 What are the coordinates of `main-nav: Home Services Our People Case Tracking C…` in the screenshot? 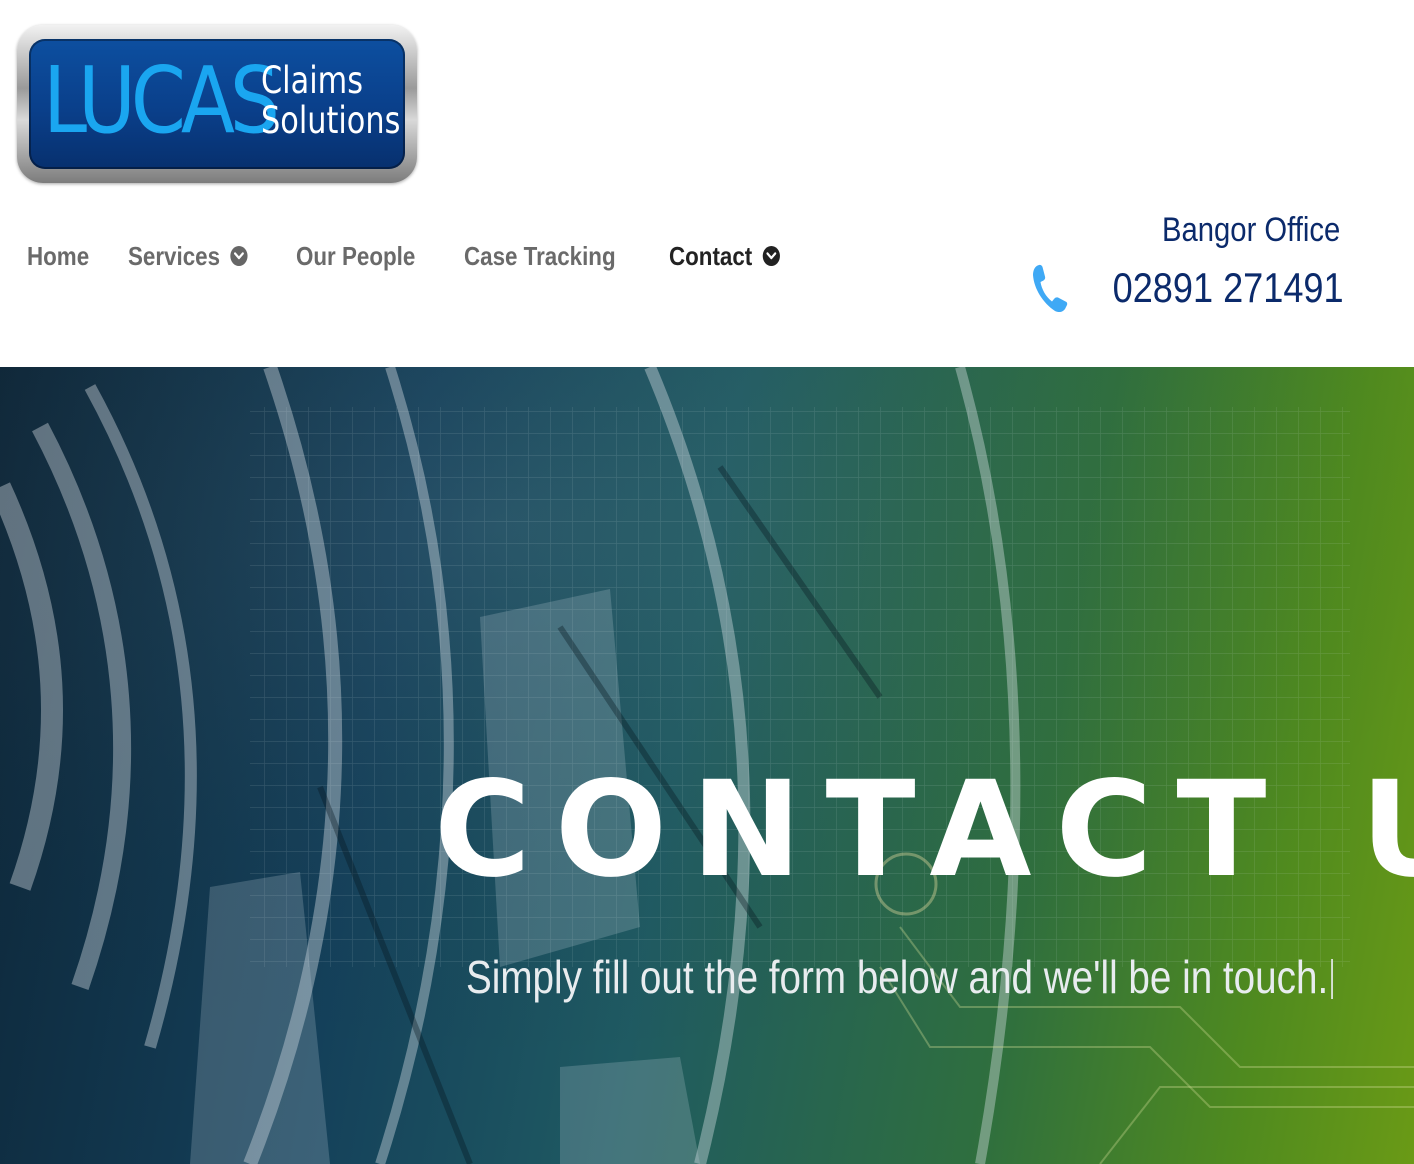 It's located at (427, 256).